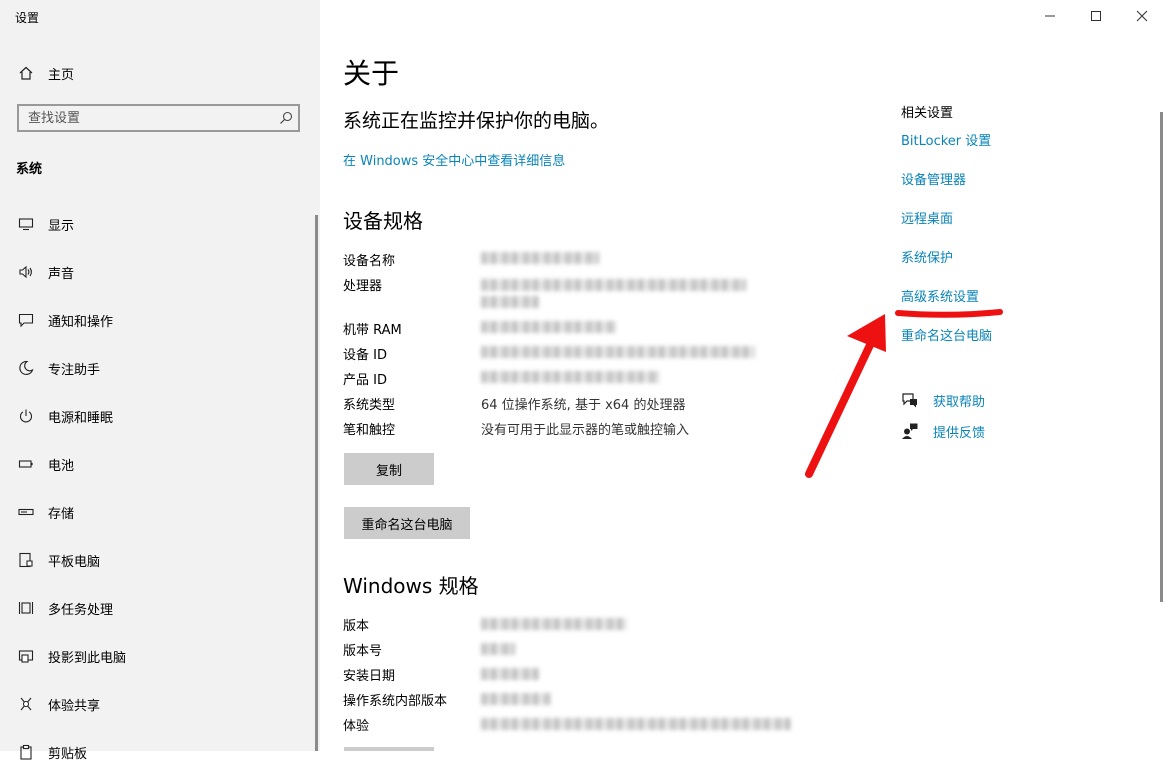 This screenshot has height=772, width=1165. I want to click on partially-visible-button, so click(389, 749).